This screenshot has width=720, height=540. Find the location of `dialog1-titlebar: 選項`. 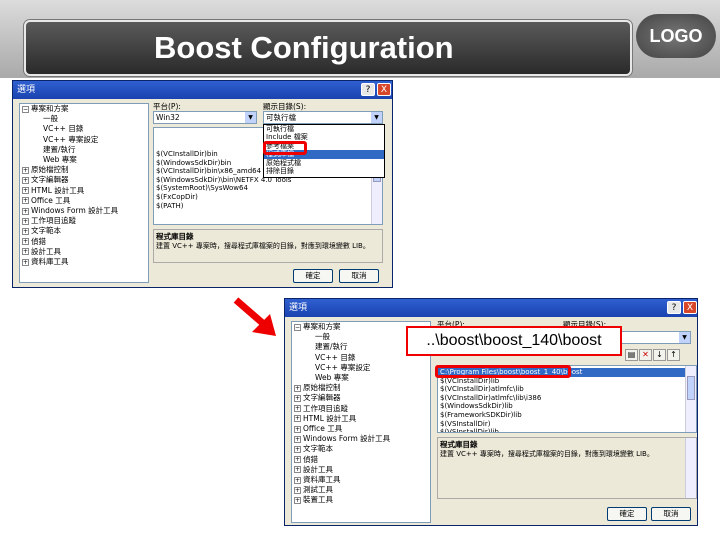

dialog1-titlebar: 選項 is located at coordinates (202, 90).